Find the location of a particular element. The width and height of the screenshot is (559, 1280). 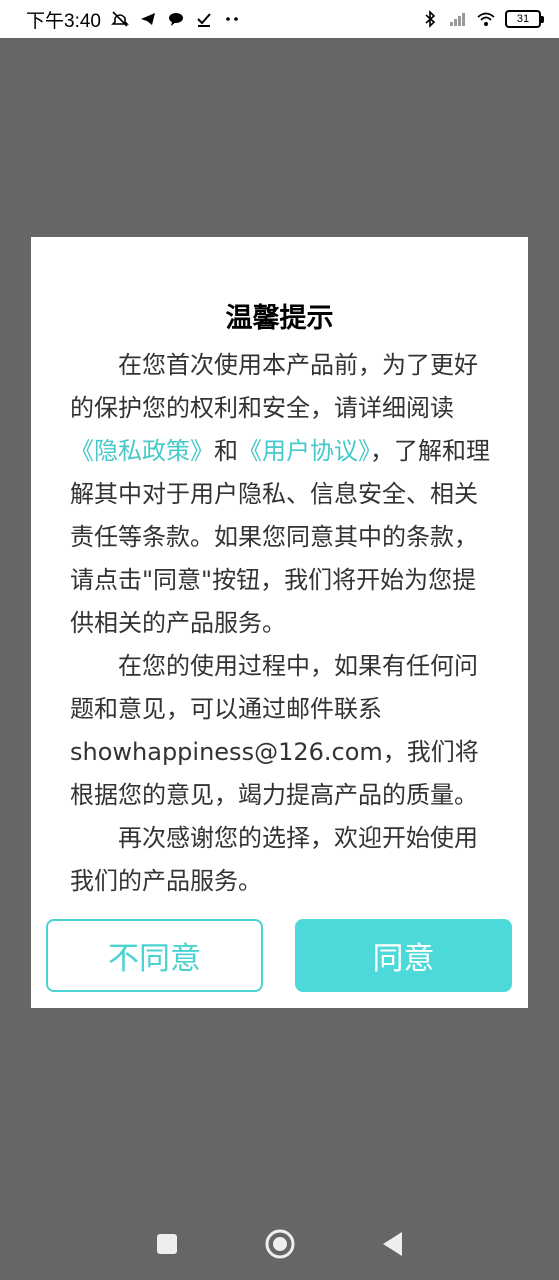

paragraph-1-text-a: 在您首次使用本产品前，为了更好的保护您的权利和安全，请详细阅读 is located at coordinates (274, 386).